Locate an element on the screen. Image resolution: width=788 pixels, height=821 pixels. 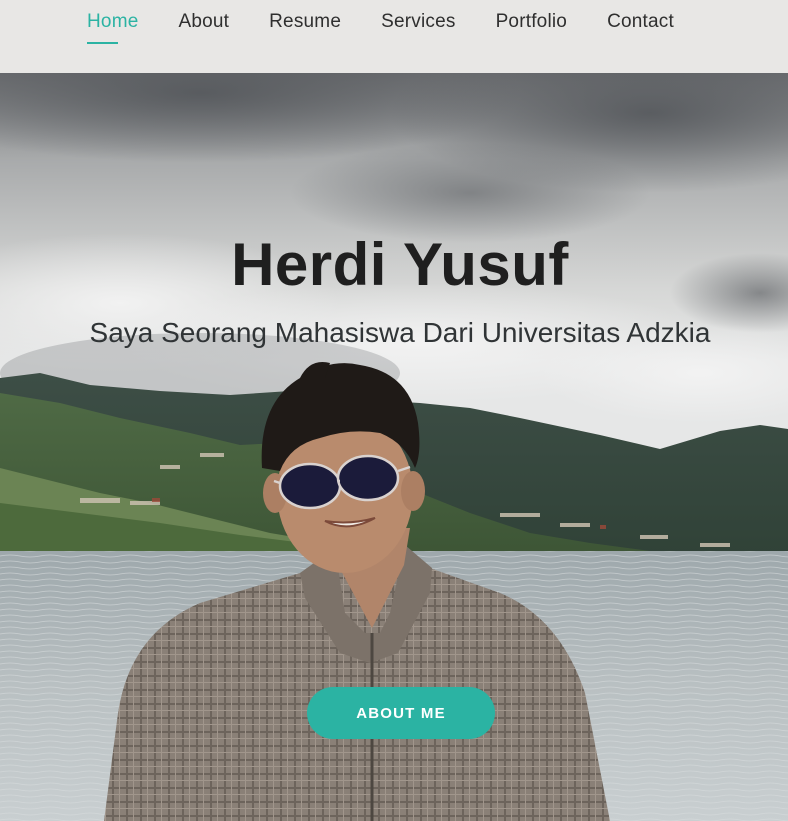
nav-item-services: Services is located at coordinates (418, 27).